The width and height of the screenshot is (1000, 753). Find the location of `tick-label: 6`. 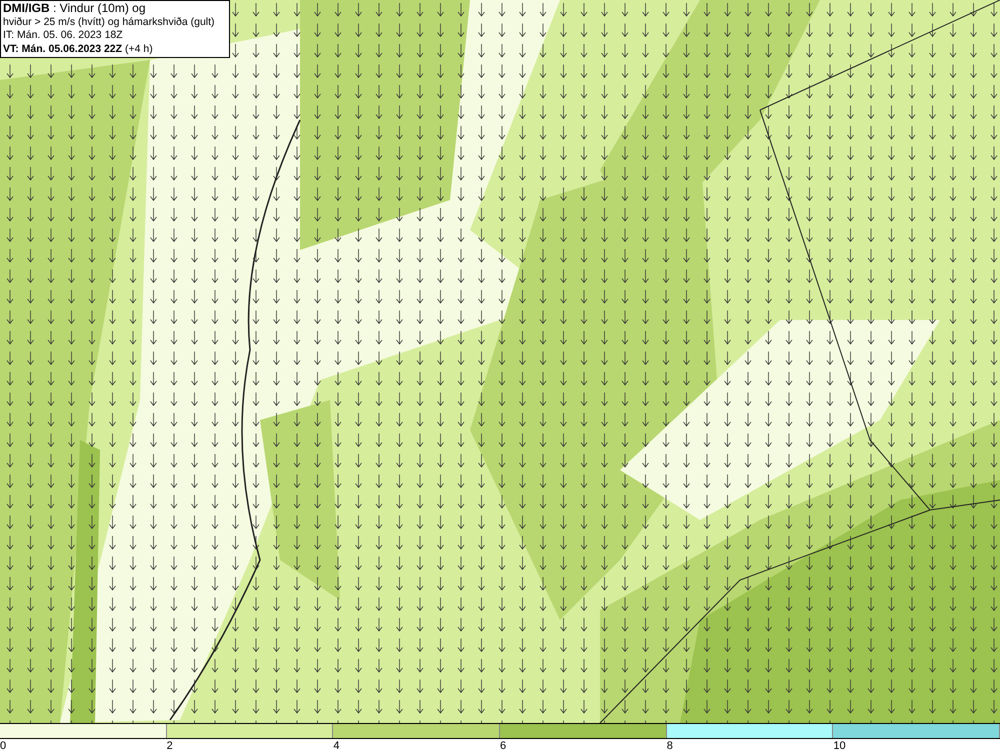

tick-label: 6 is located at coordinates (503, 746).